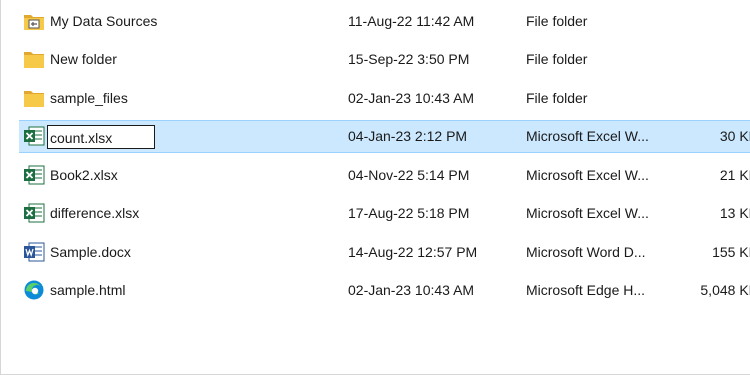  What do you see at coordinates (731, 252) in the screenshot?
I see `file-size: 155 KB` at bounding box center [731, 252].